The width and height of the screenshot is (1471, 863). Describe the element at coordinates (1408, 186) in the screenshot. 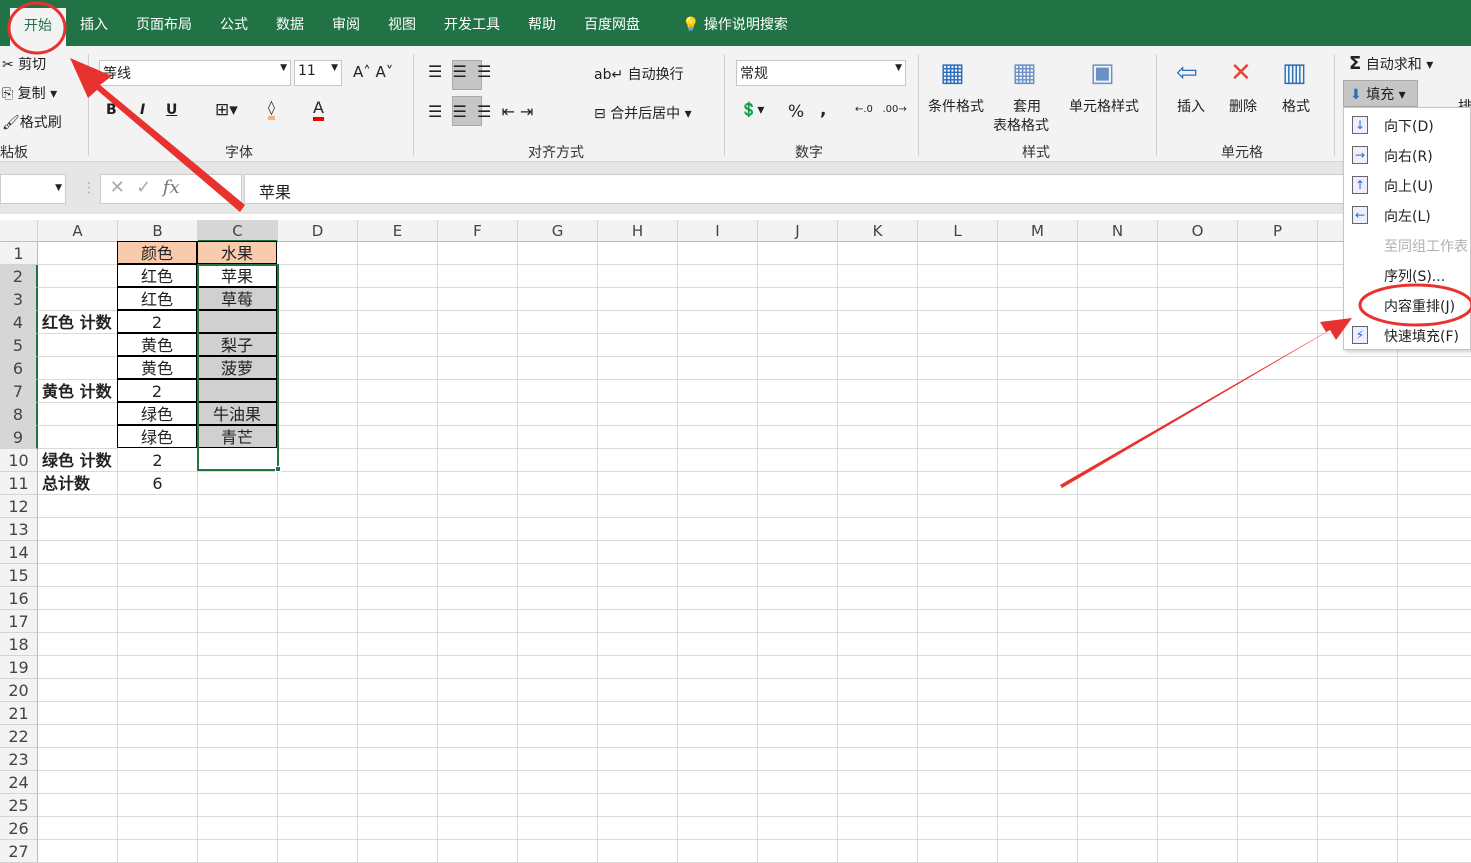

I see `fill-menu-item-2: 向上(U)` at that location.